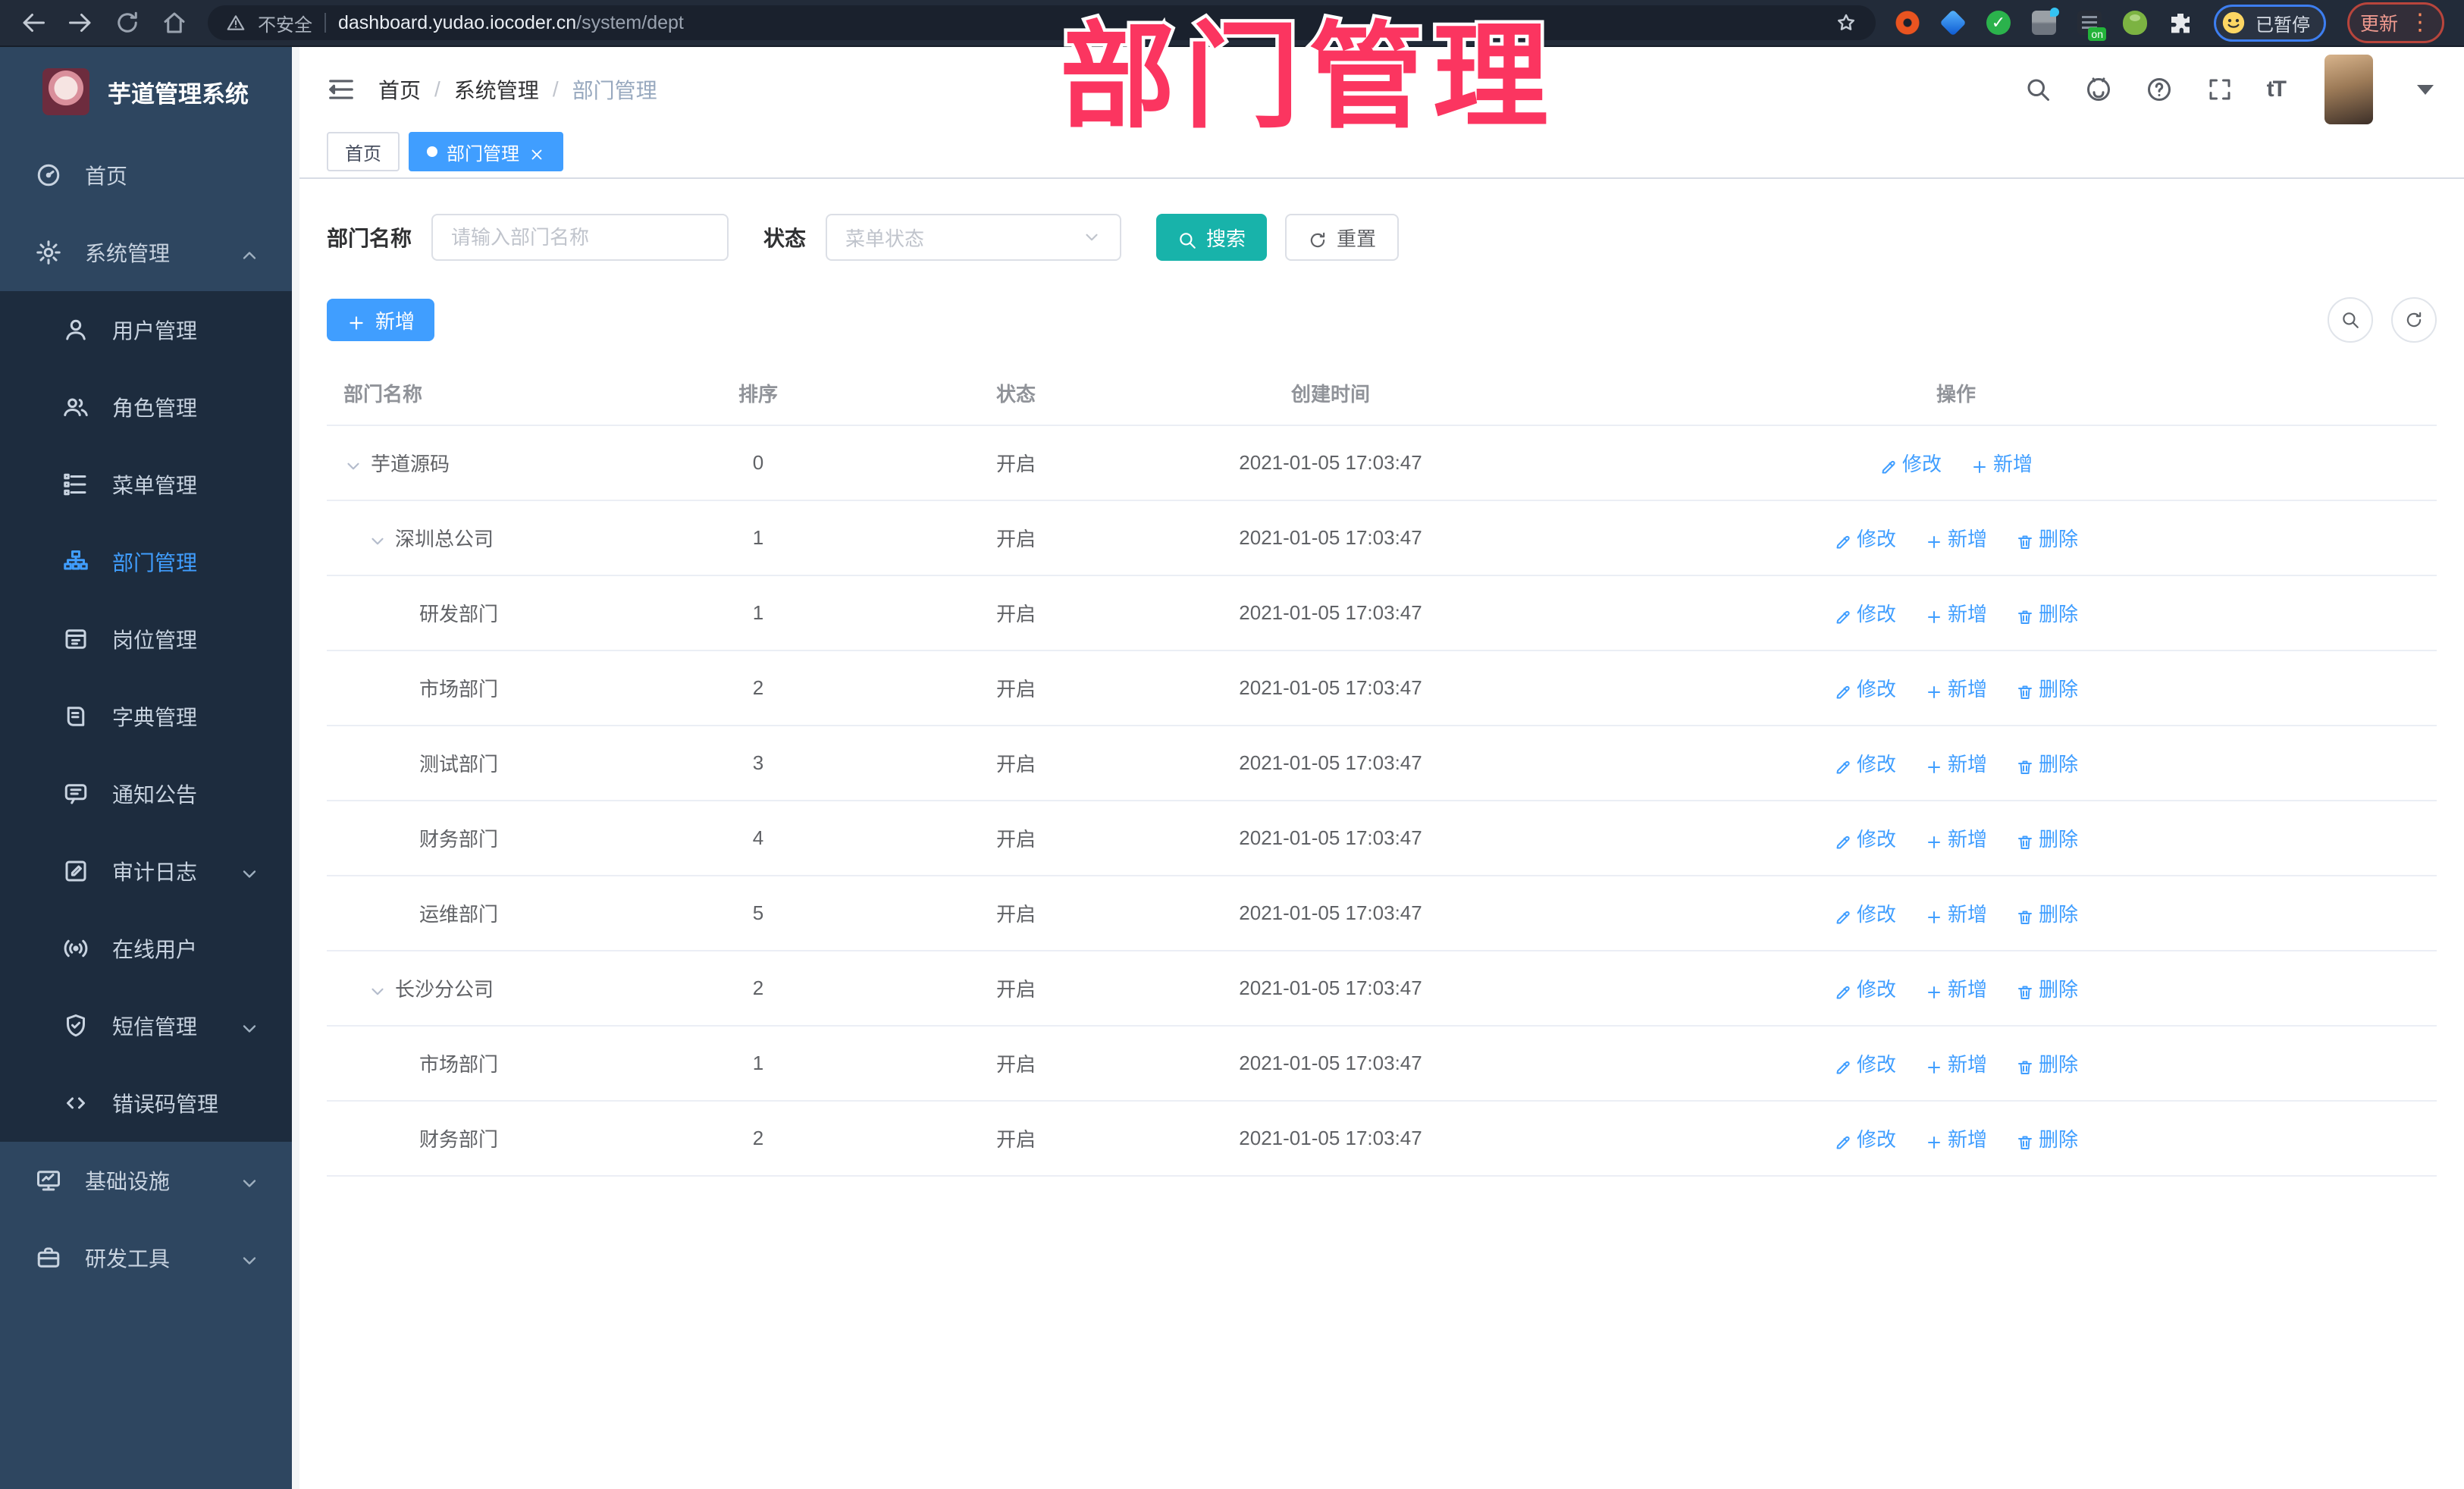 This screenshot has height=1489, width=2464. What do you see at coordinates (2059, 914) in the screenshot?
I see `action-label: 删除` at bounding box center [2059, 914].